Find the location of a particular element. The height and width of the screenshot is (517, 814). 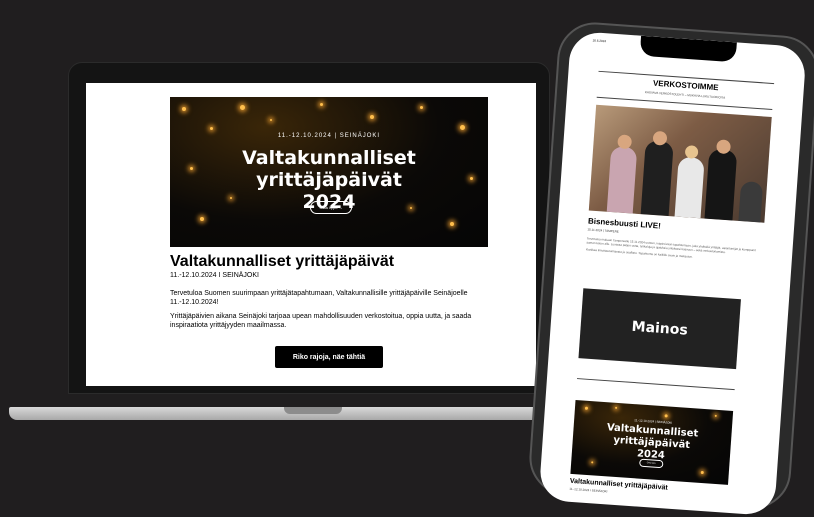

divider is located at coordinates (655, 384).